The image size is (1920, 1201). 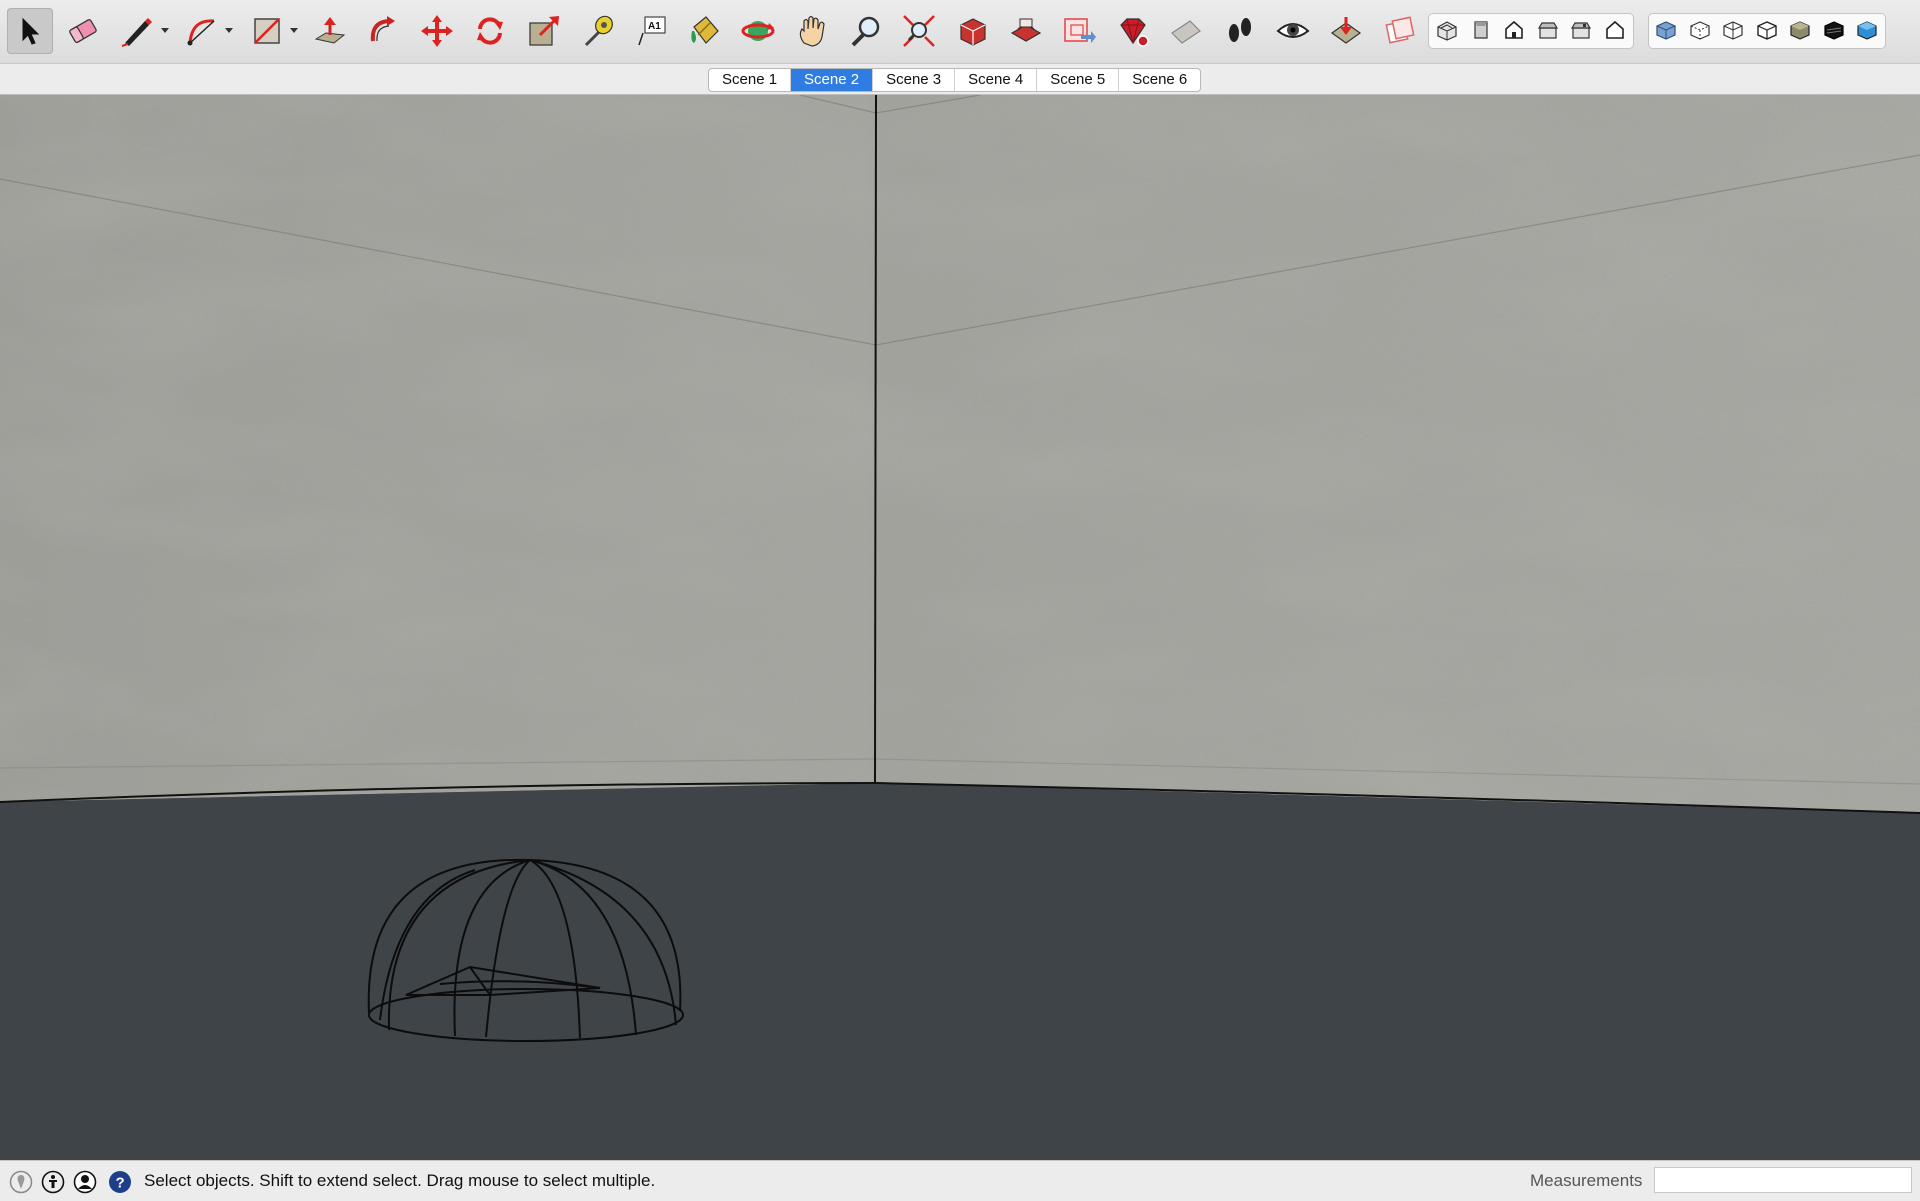 What do you see at coordinates (21, 1182) in the screenshot?
I see `geo-location-icon` at bounding box center [21, 1182].